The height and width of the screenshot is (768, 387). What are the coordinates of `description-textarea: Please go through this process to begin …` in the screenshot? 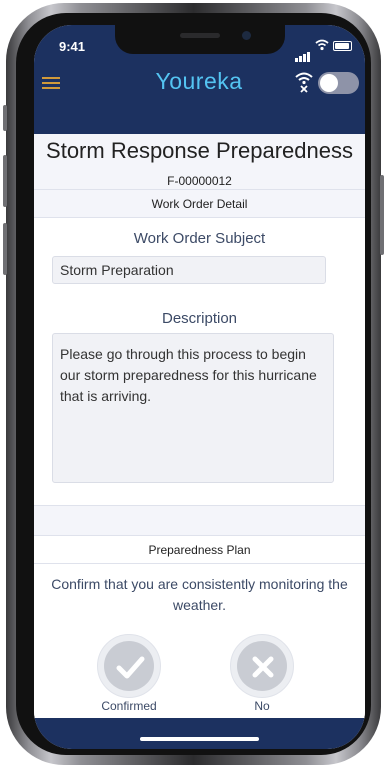 It's located at (193, 408).